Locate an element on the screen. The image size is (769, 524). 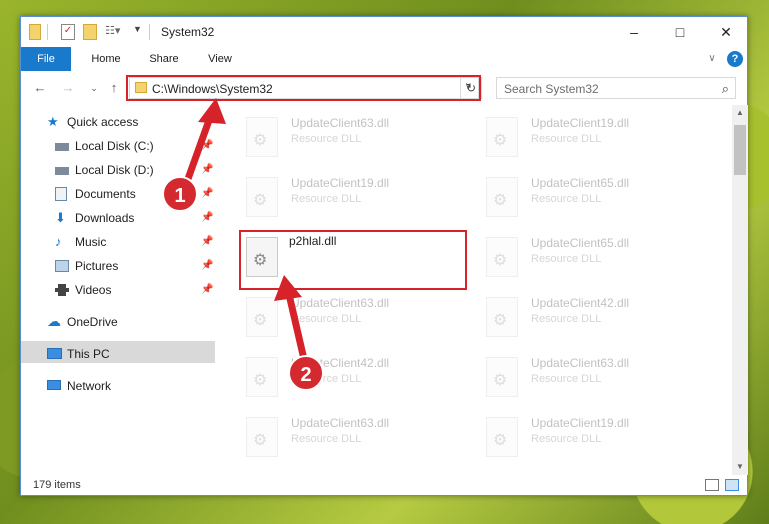
expand-ribbon-icon: ∨ is located at coordinates (712, 59).